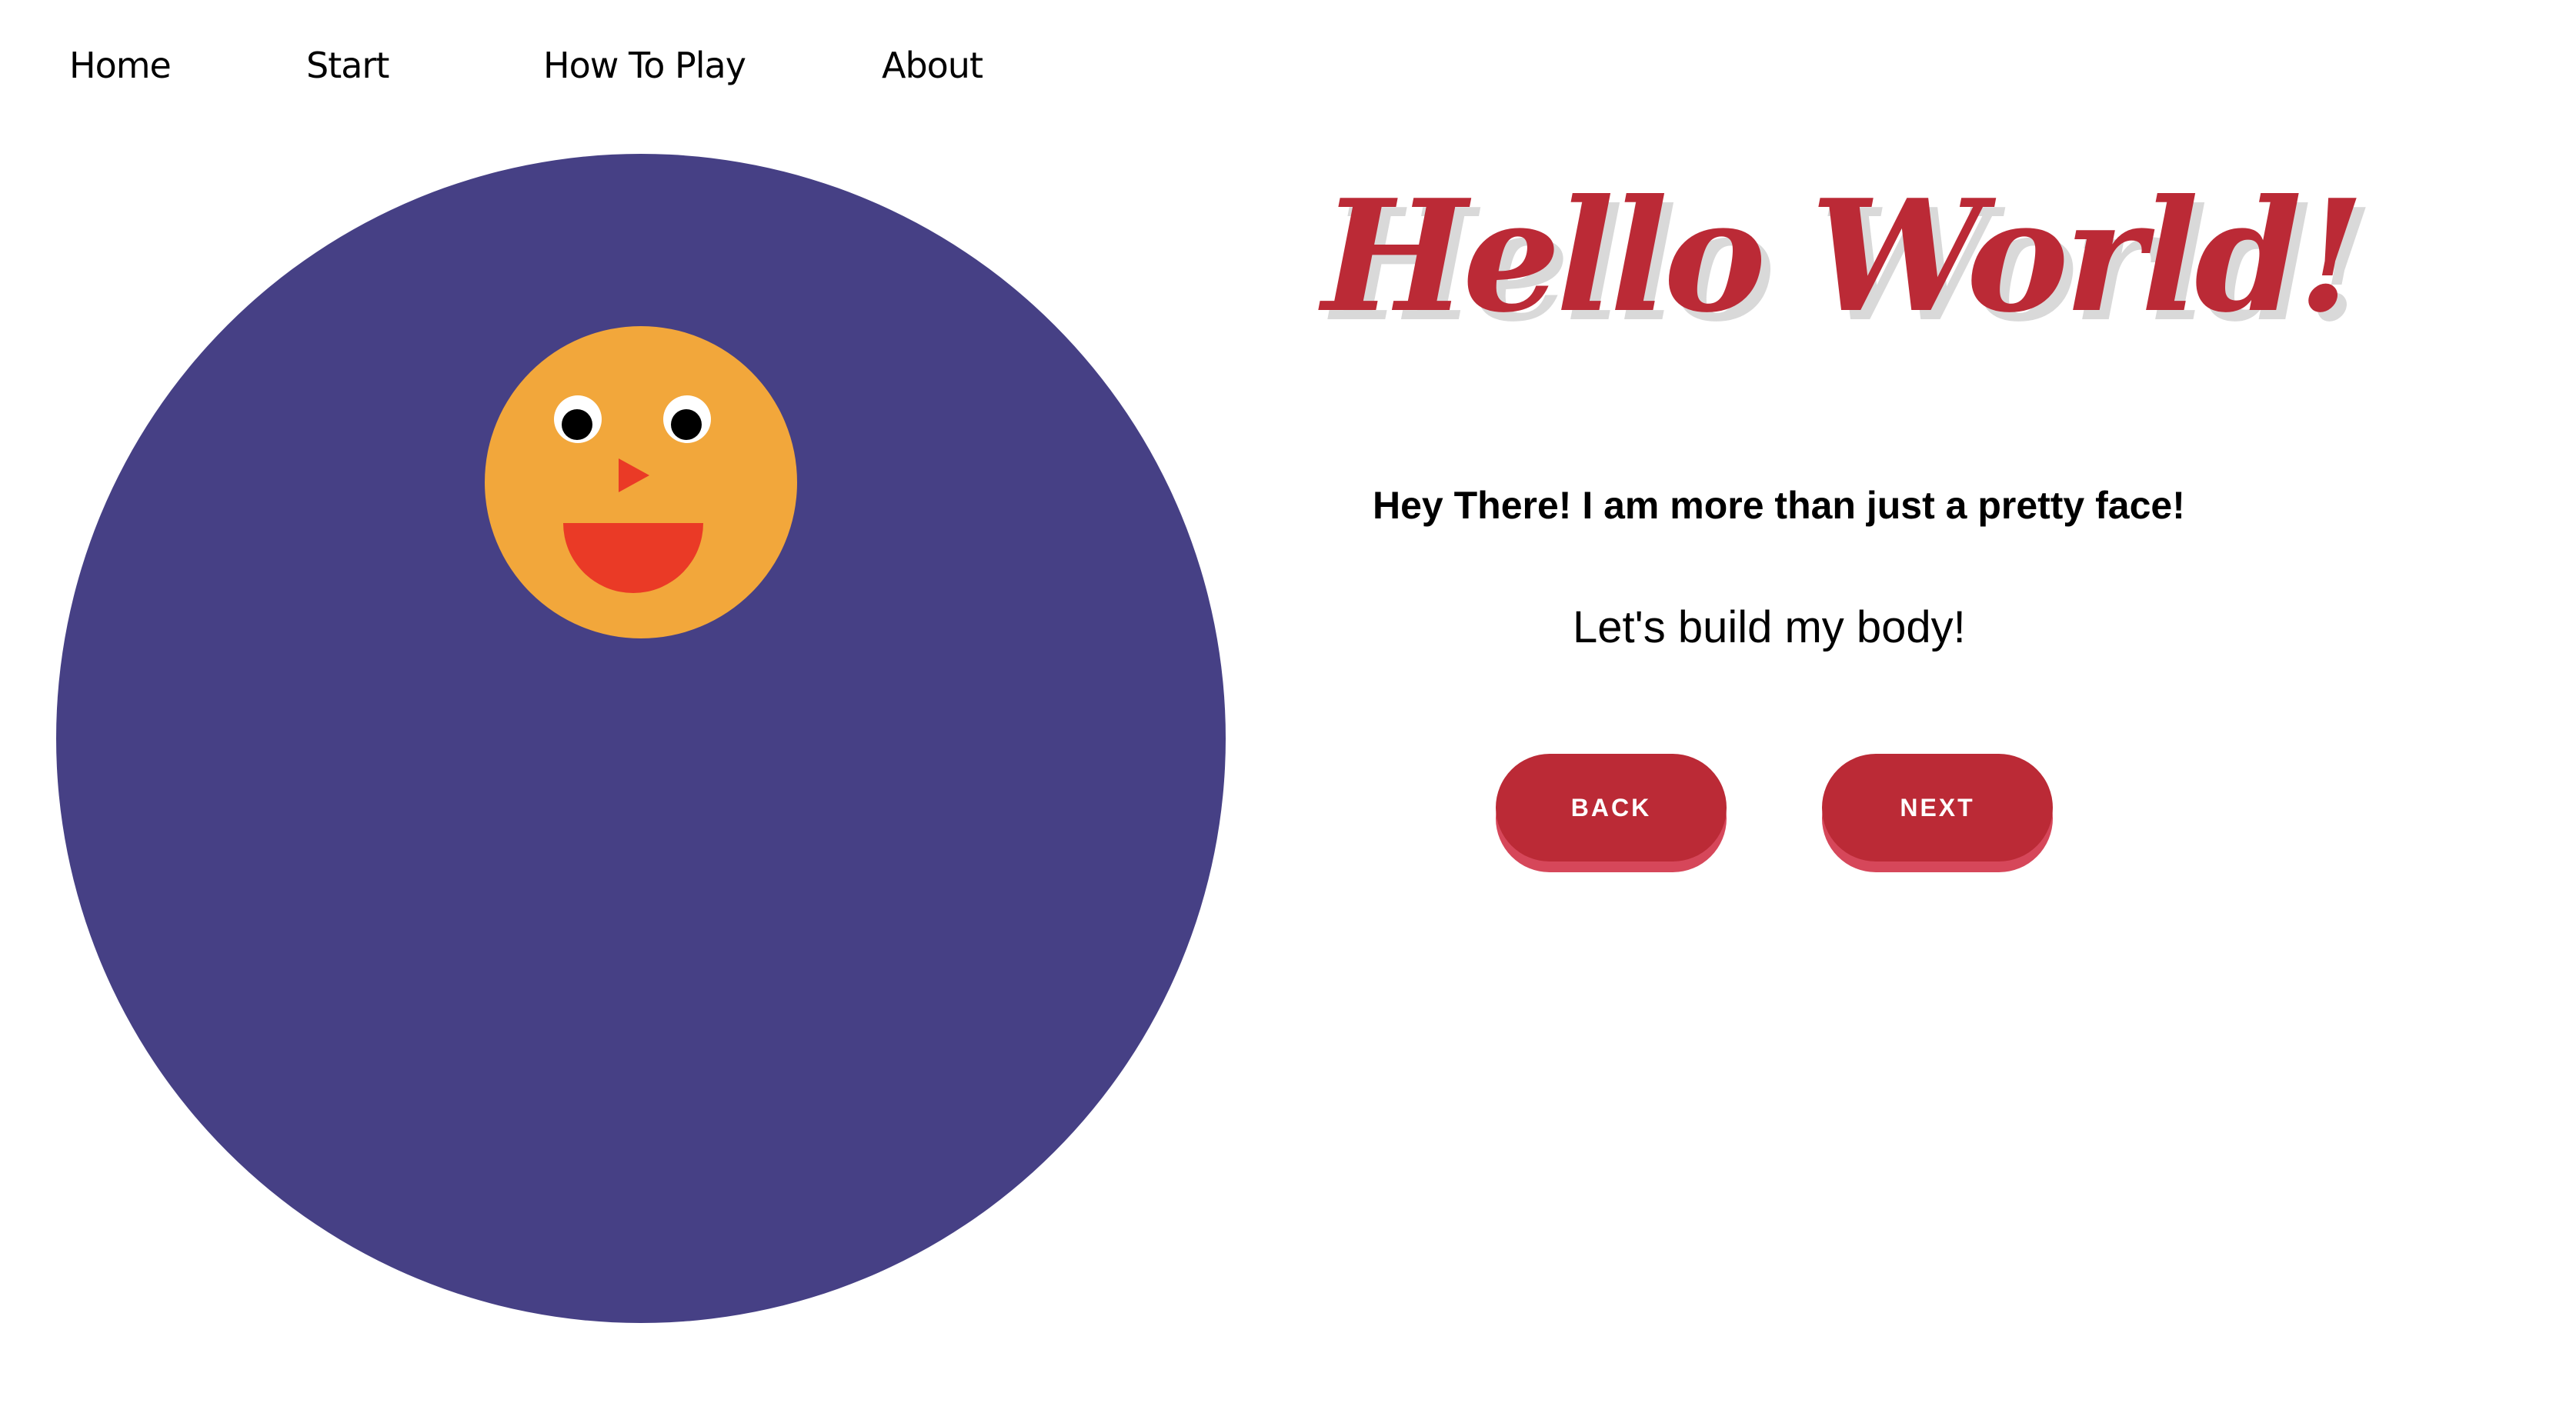 The width and height of the screenshot is (2576, 1423). Describe the element at coordinates (1611, 807) in the screenshot. I see `back-button: BACK` at that location.